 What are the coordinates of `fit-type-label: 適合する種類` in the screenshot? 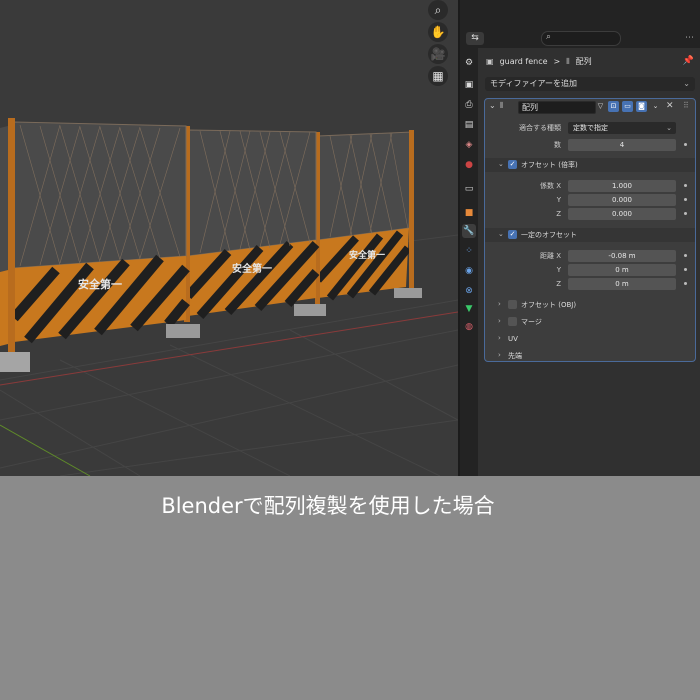 It's located at (540, 128).